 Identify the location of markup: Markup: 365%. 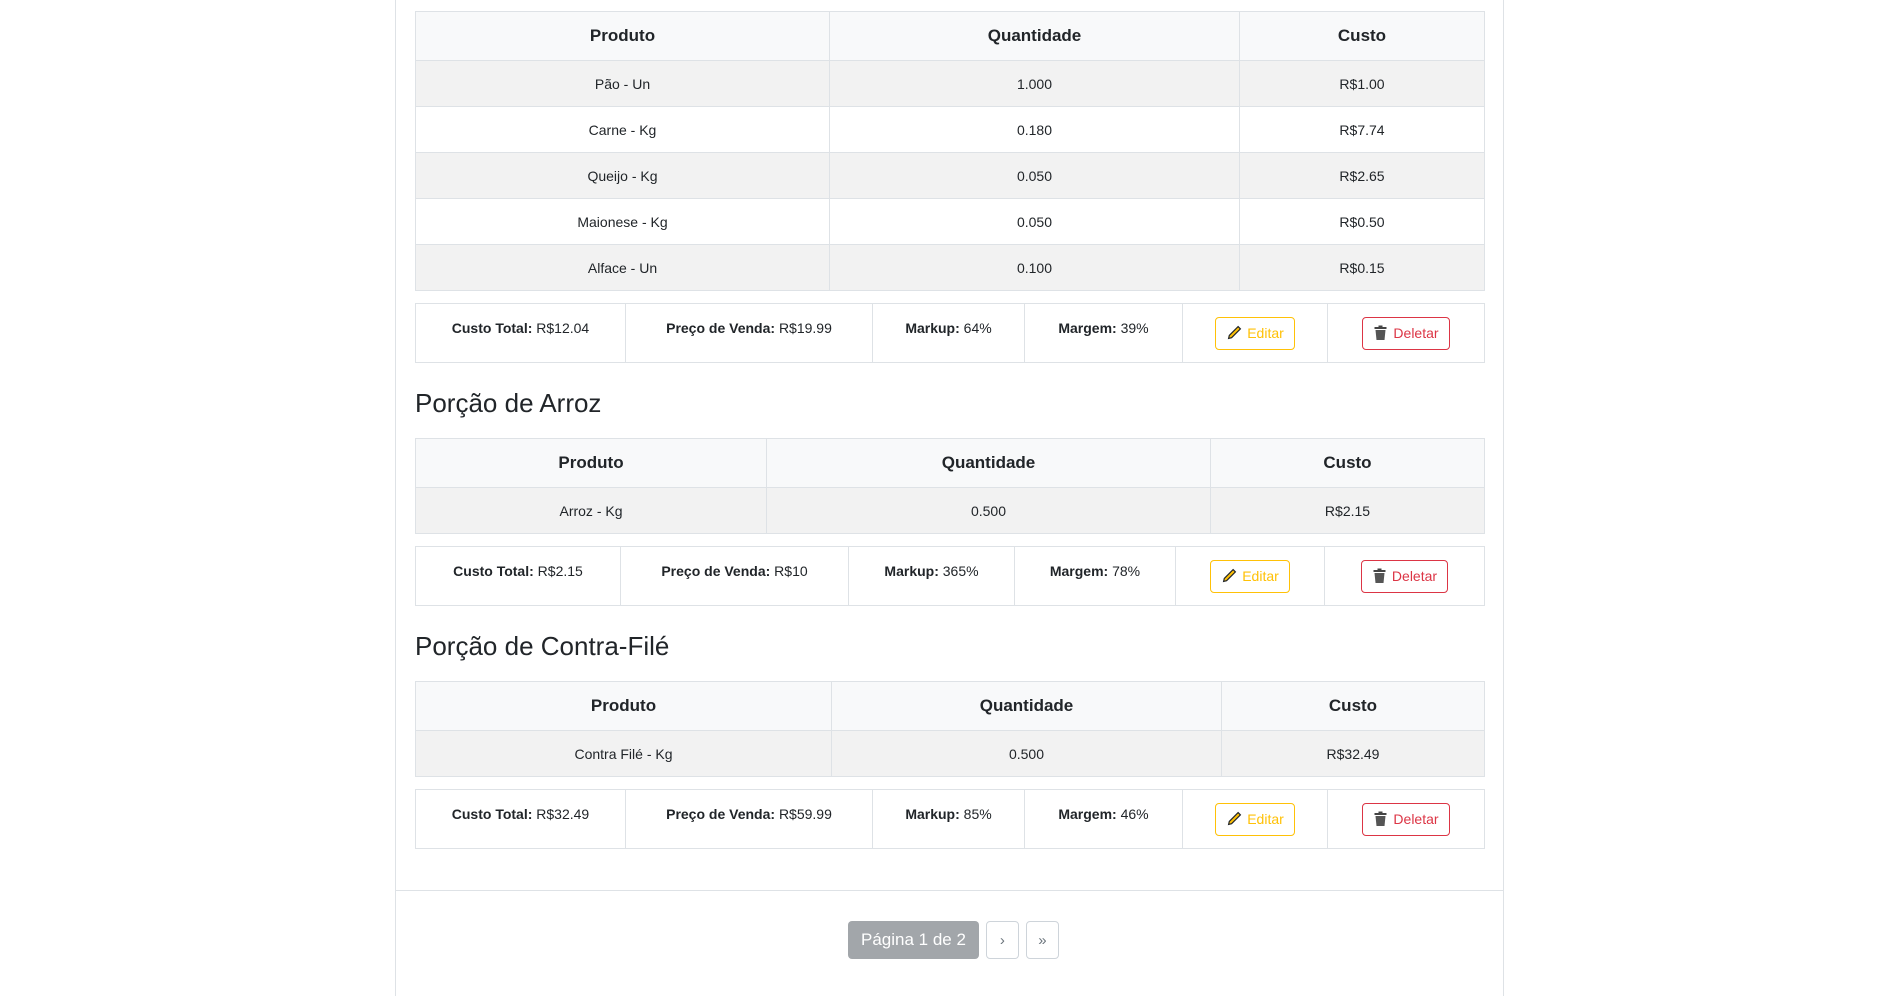
(931, 576).